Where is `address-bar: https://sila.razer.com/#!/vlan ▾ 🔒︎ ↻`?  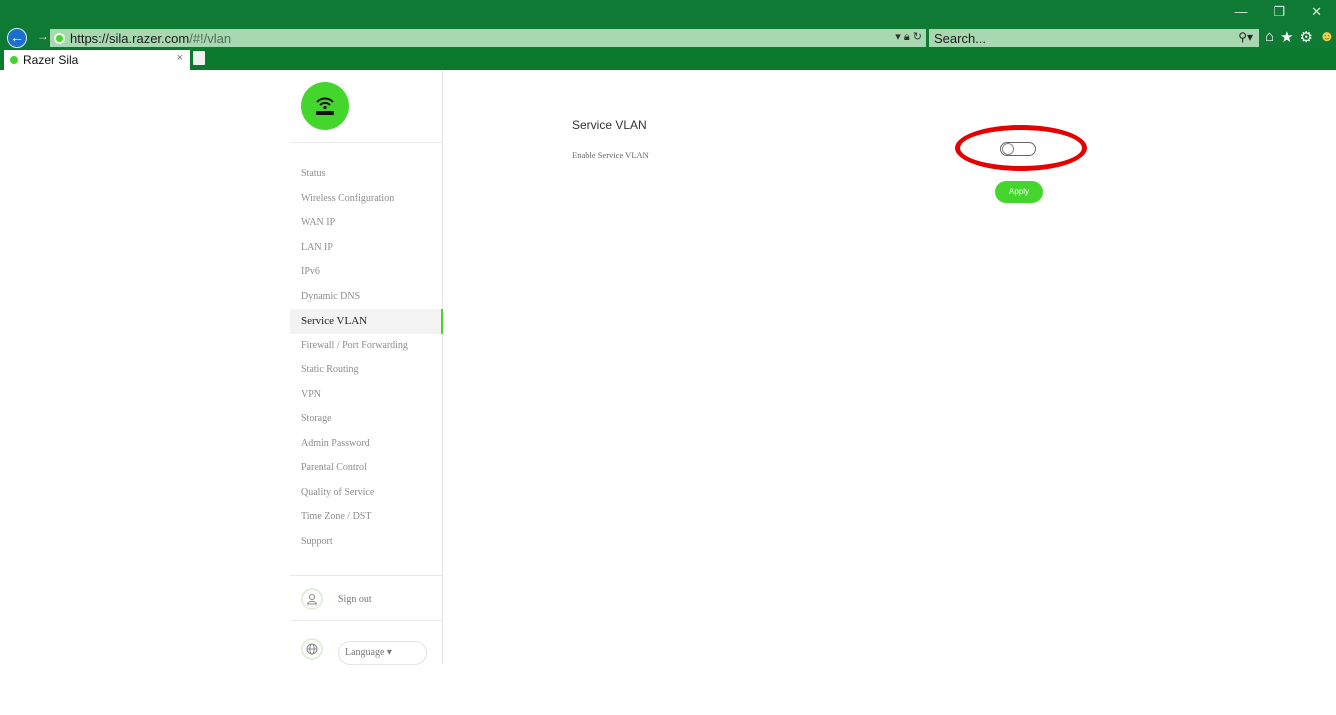
address-bar: https://sila.razer.com/#!/vlan ▾ 🔒︎ ↻ is located at coordinates (488, 38).